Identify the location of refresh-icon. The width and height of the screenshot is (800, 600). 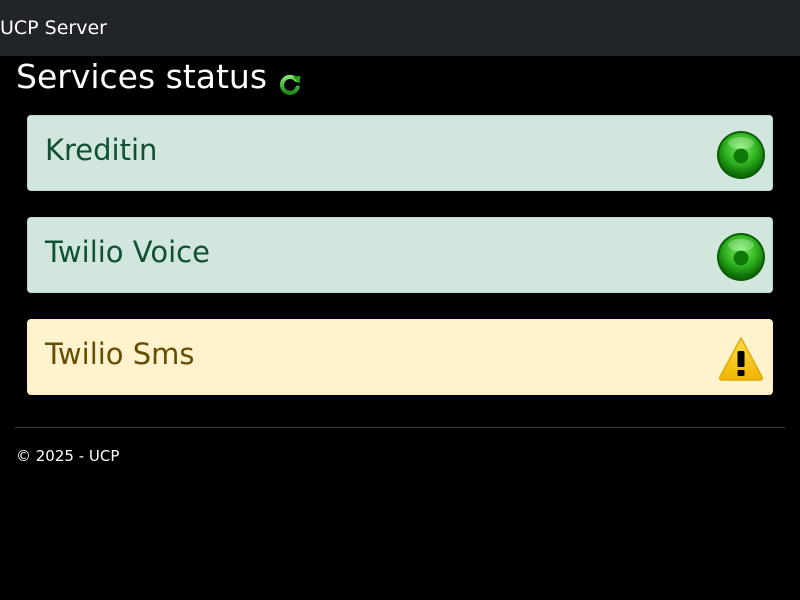
(290, 80).